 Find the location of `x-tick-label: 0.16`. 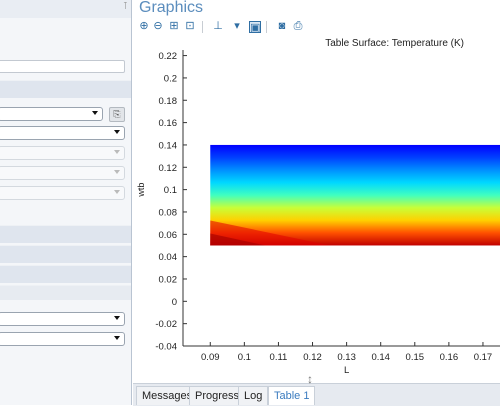

x-tick-label: 0.16 is located at coordinates (449, 357).